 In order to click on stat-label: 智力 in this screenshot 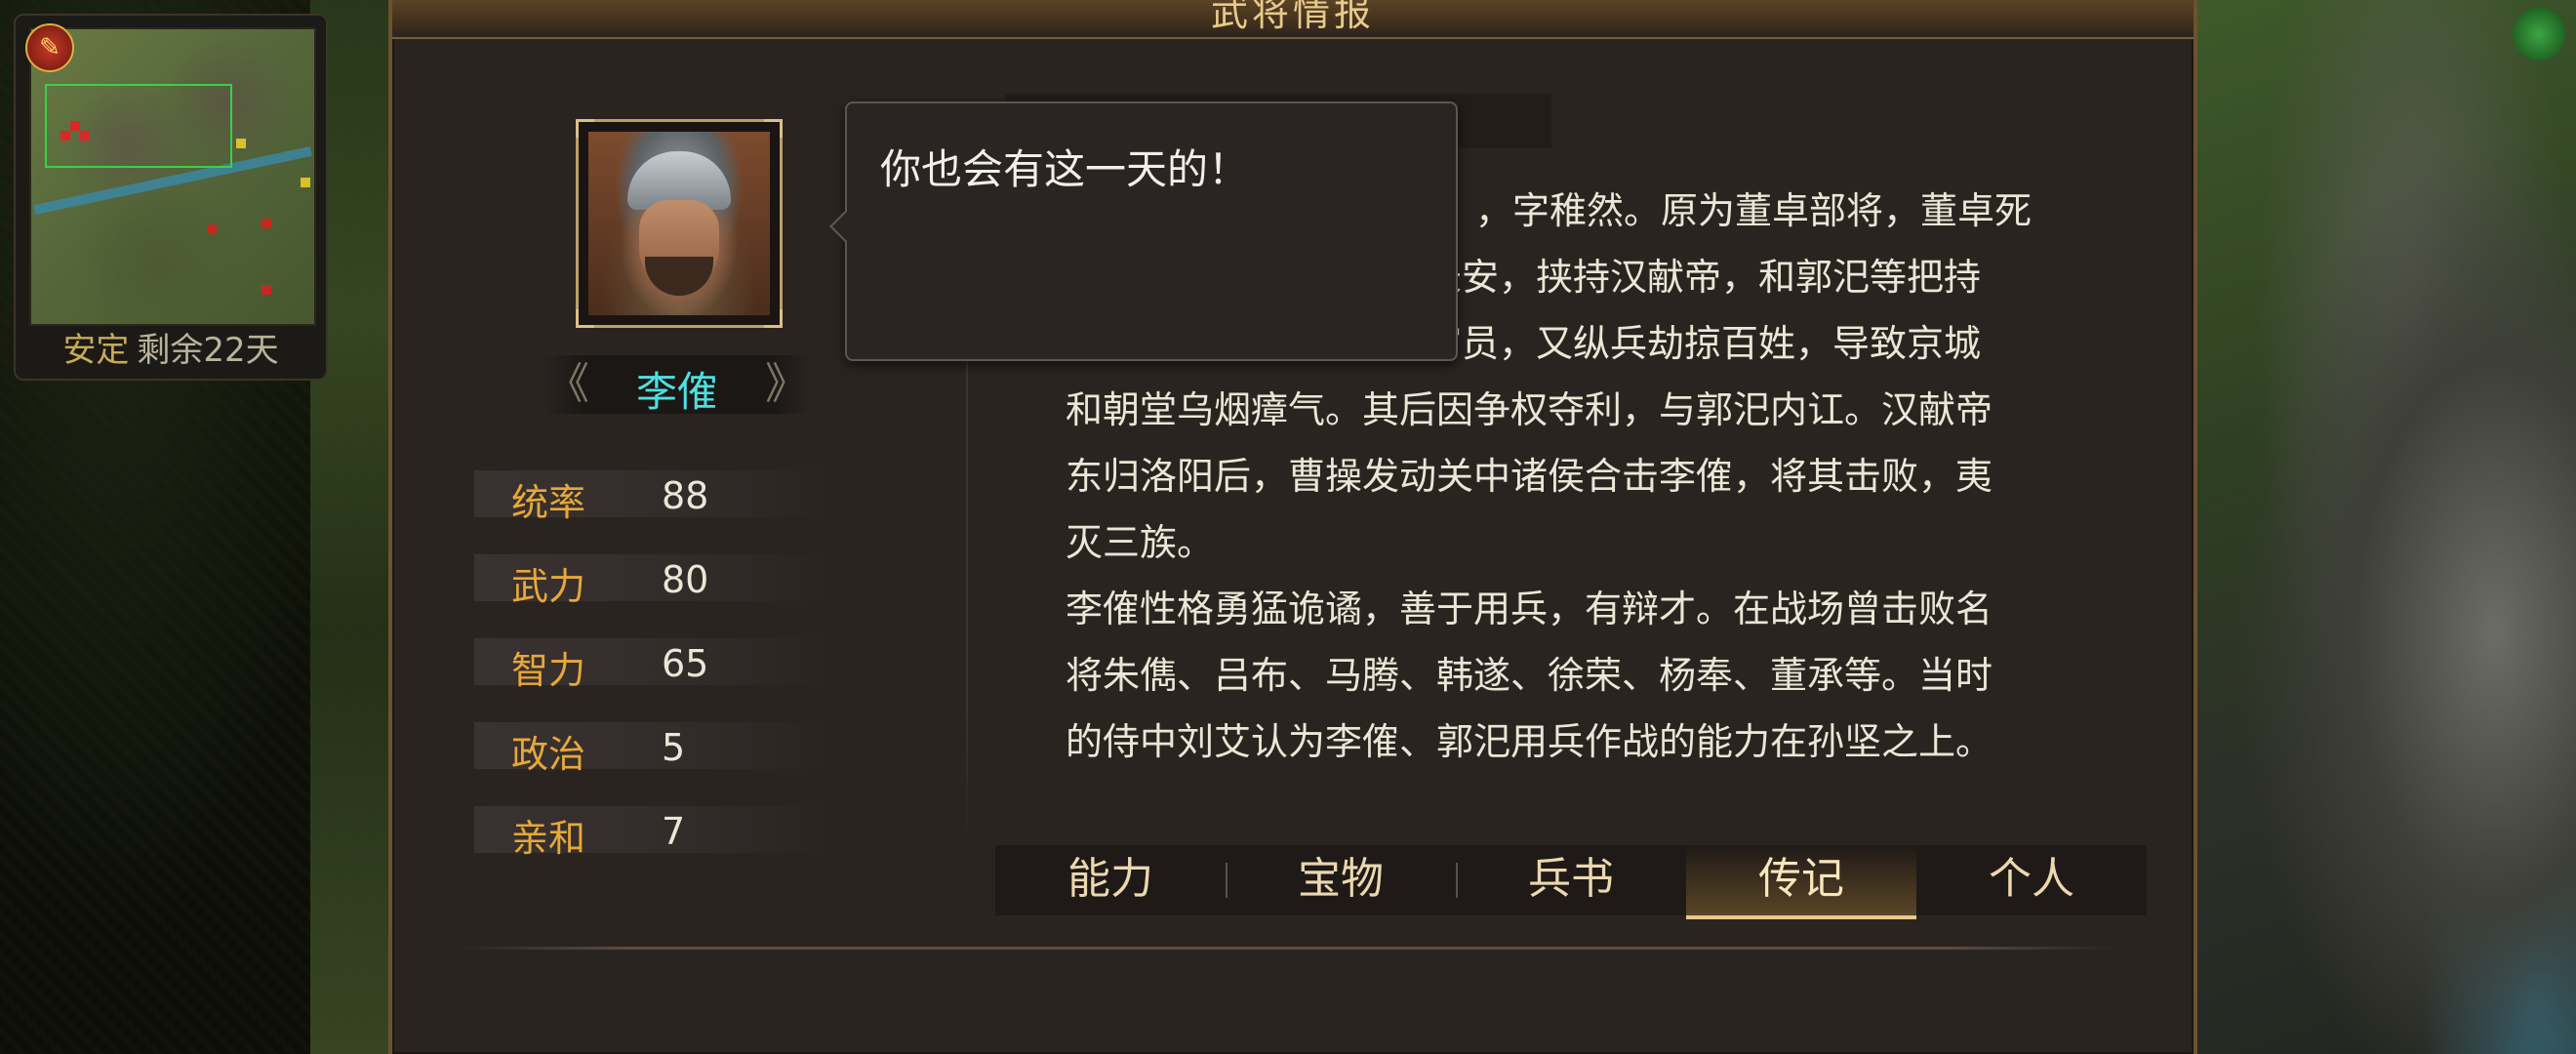, I will do `click(548, 670)`.